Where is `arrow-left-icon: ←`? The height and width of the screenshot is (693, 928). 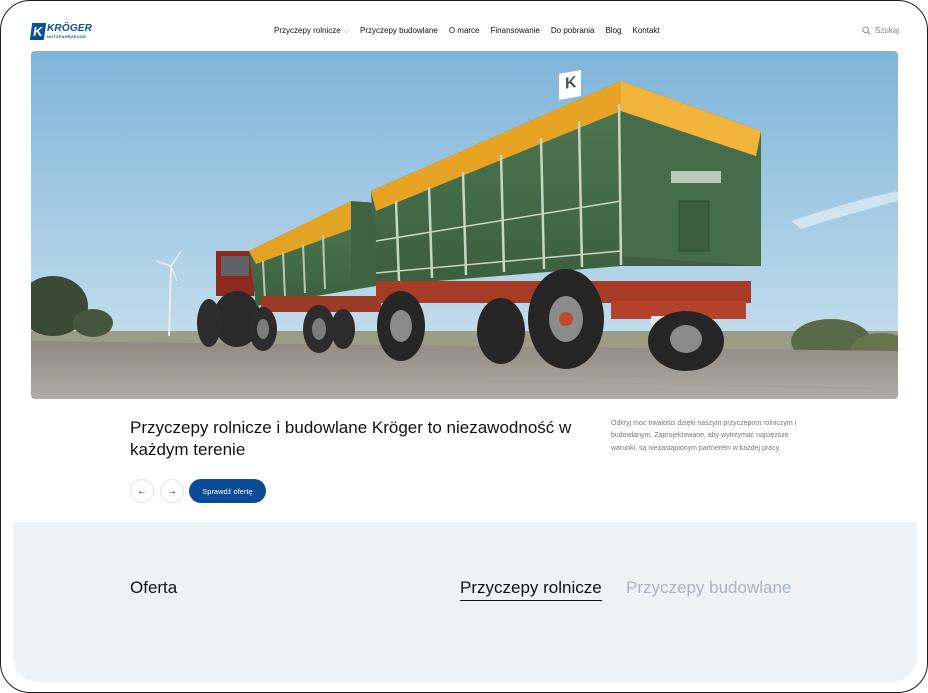 arrow-left-icon: ← is located at coordinates (142, 491).